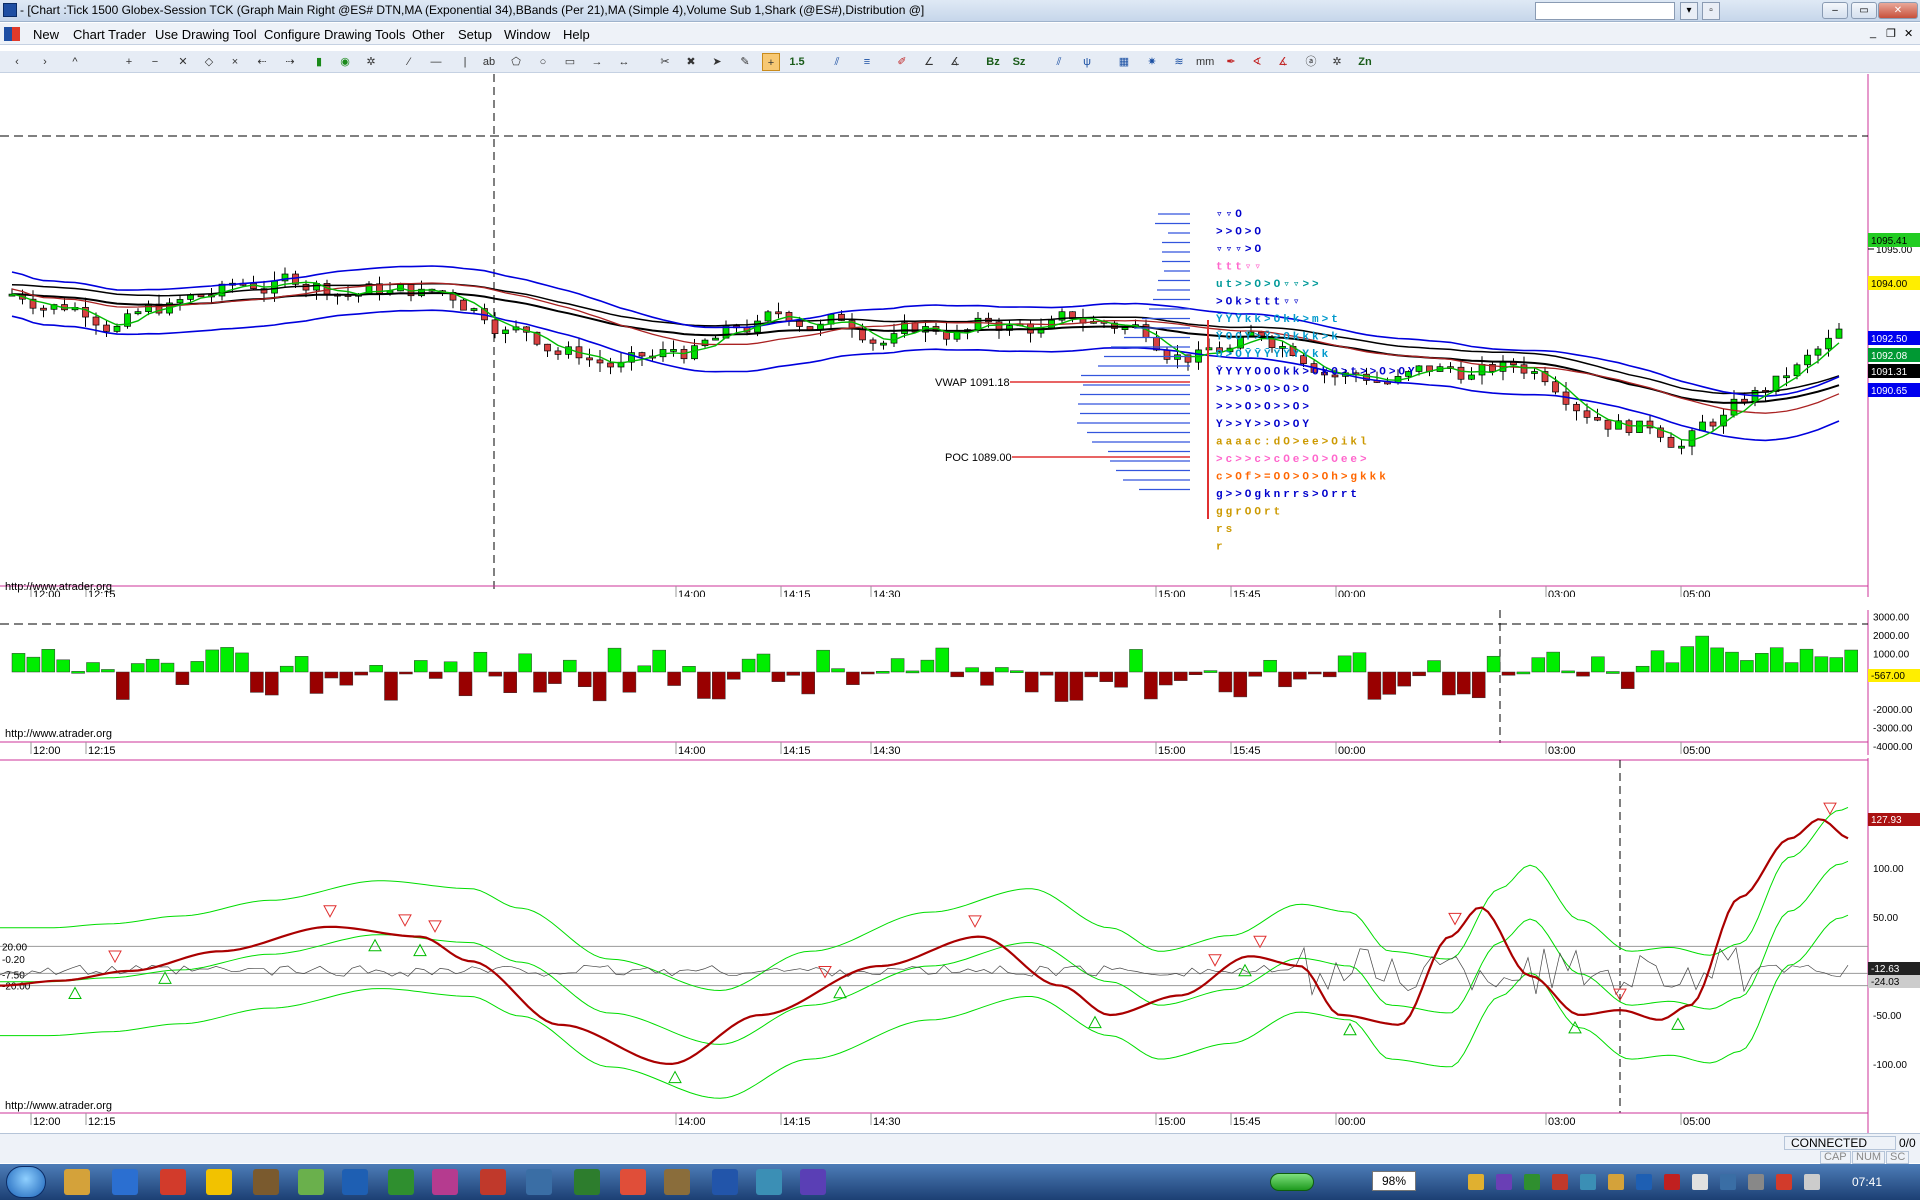 The width and height of the screenshot is (1920, 1200). Describe the element at coordinates (1812, 1182) in the screenshot. I see `volume-tray-icon` at that location.